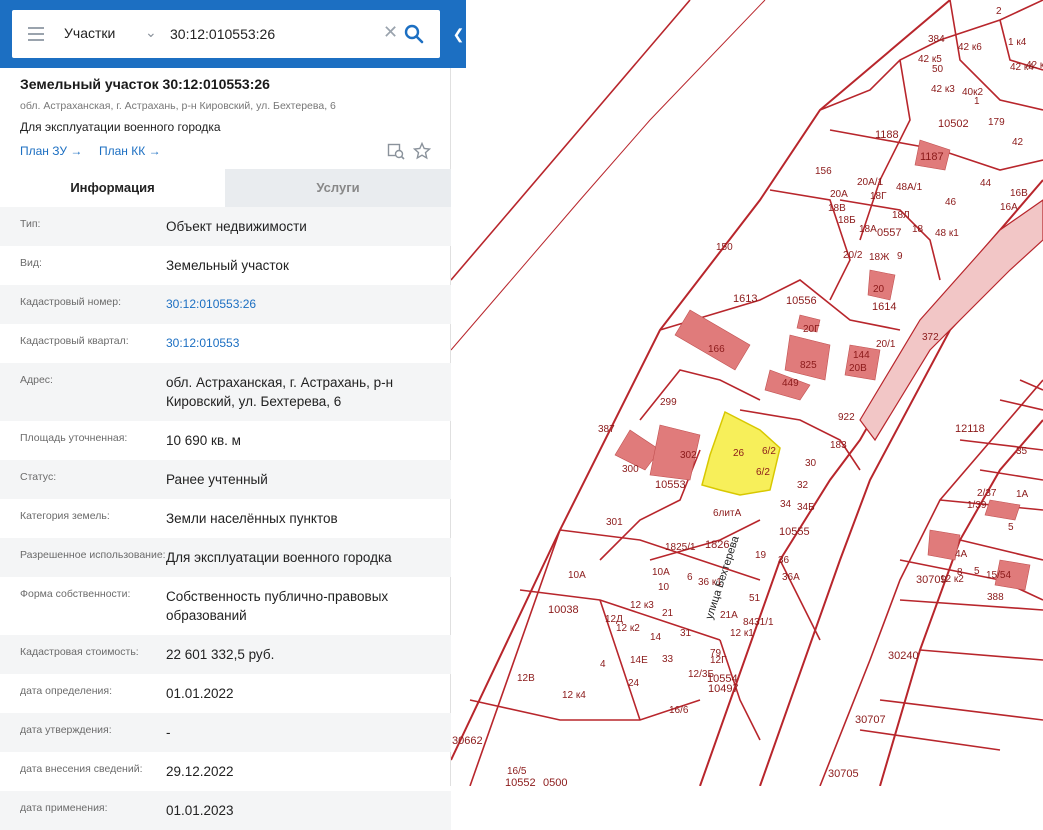  I want to click on star-icon, so click(422, 151).